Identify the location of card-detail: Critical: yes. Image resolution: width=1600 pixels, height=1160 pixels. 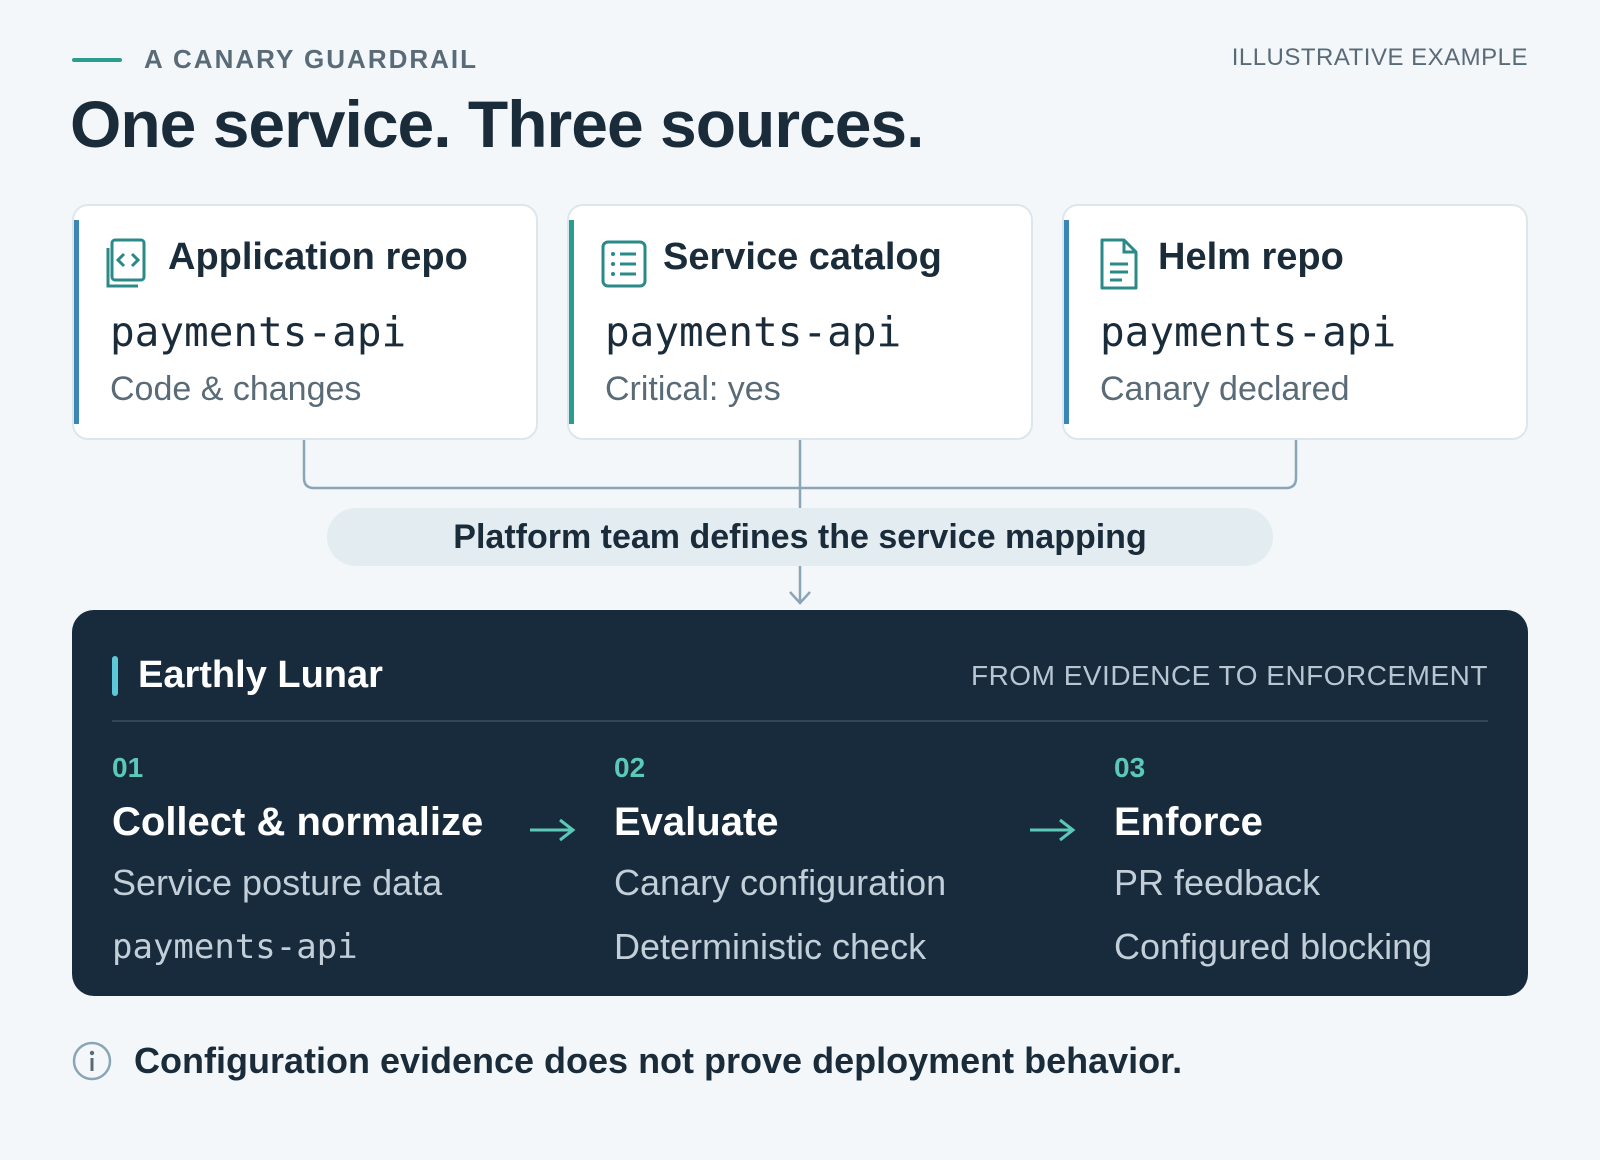
(693, 389).